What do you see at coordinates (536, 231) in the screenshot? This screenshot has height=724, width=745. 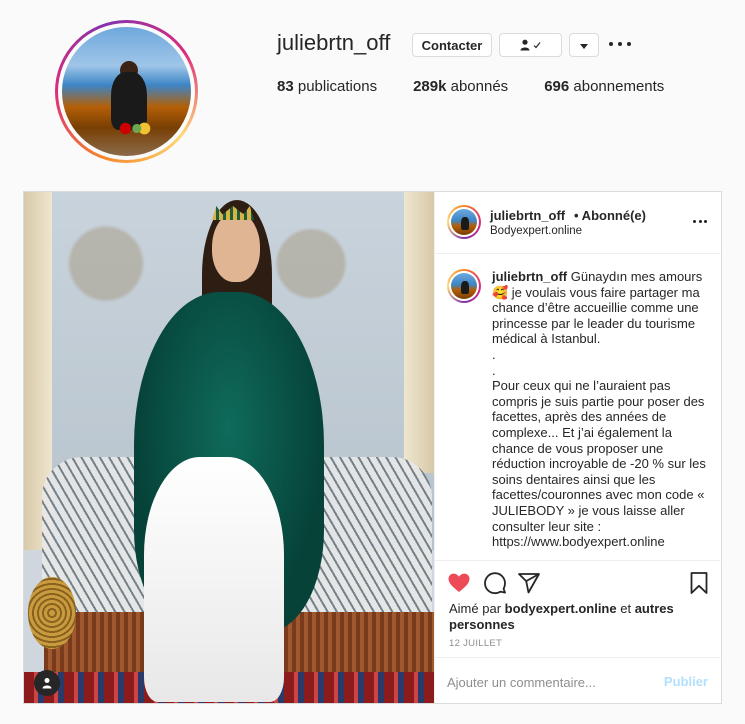 I see `post-location: Bodyexpert.online` at bounding box center [536, 231].